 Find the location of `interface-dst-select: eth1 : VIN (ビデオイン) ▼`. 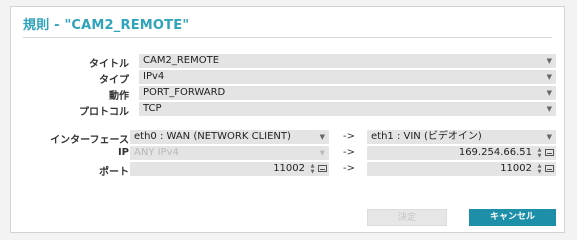

interface-dst-select: eth1 : VIN (ビデオイン) ▼ is located at coordinates (461, 137).